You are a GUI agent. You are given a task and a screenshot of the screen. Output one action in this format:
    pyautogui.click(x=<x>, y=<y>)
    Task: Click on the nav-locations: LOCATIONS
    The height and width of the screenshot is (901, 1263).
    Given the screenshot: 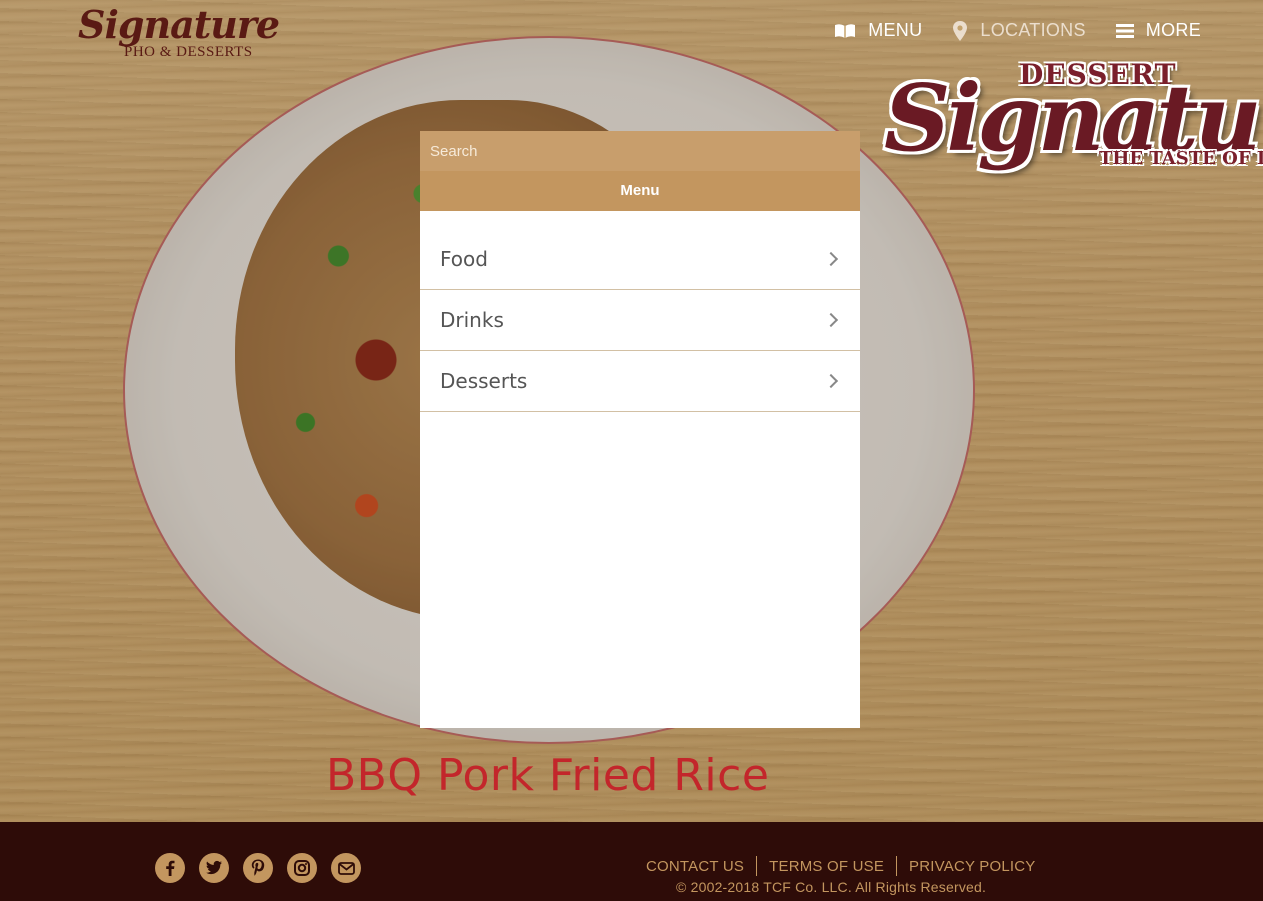 What is the action you would take?
    pyautogui.click(x=1018, y=30)
    